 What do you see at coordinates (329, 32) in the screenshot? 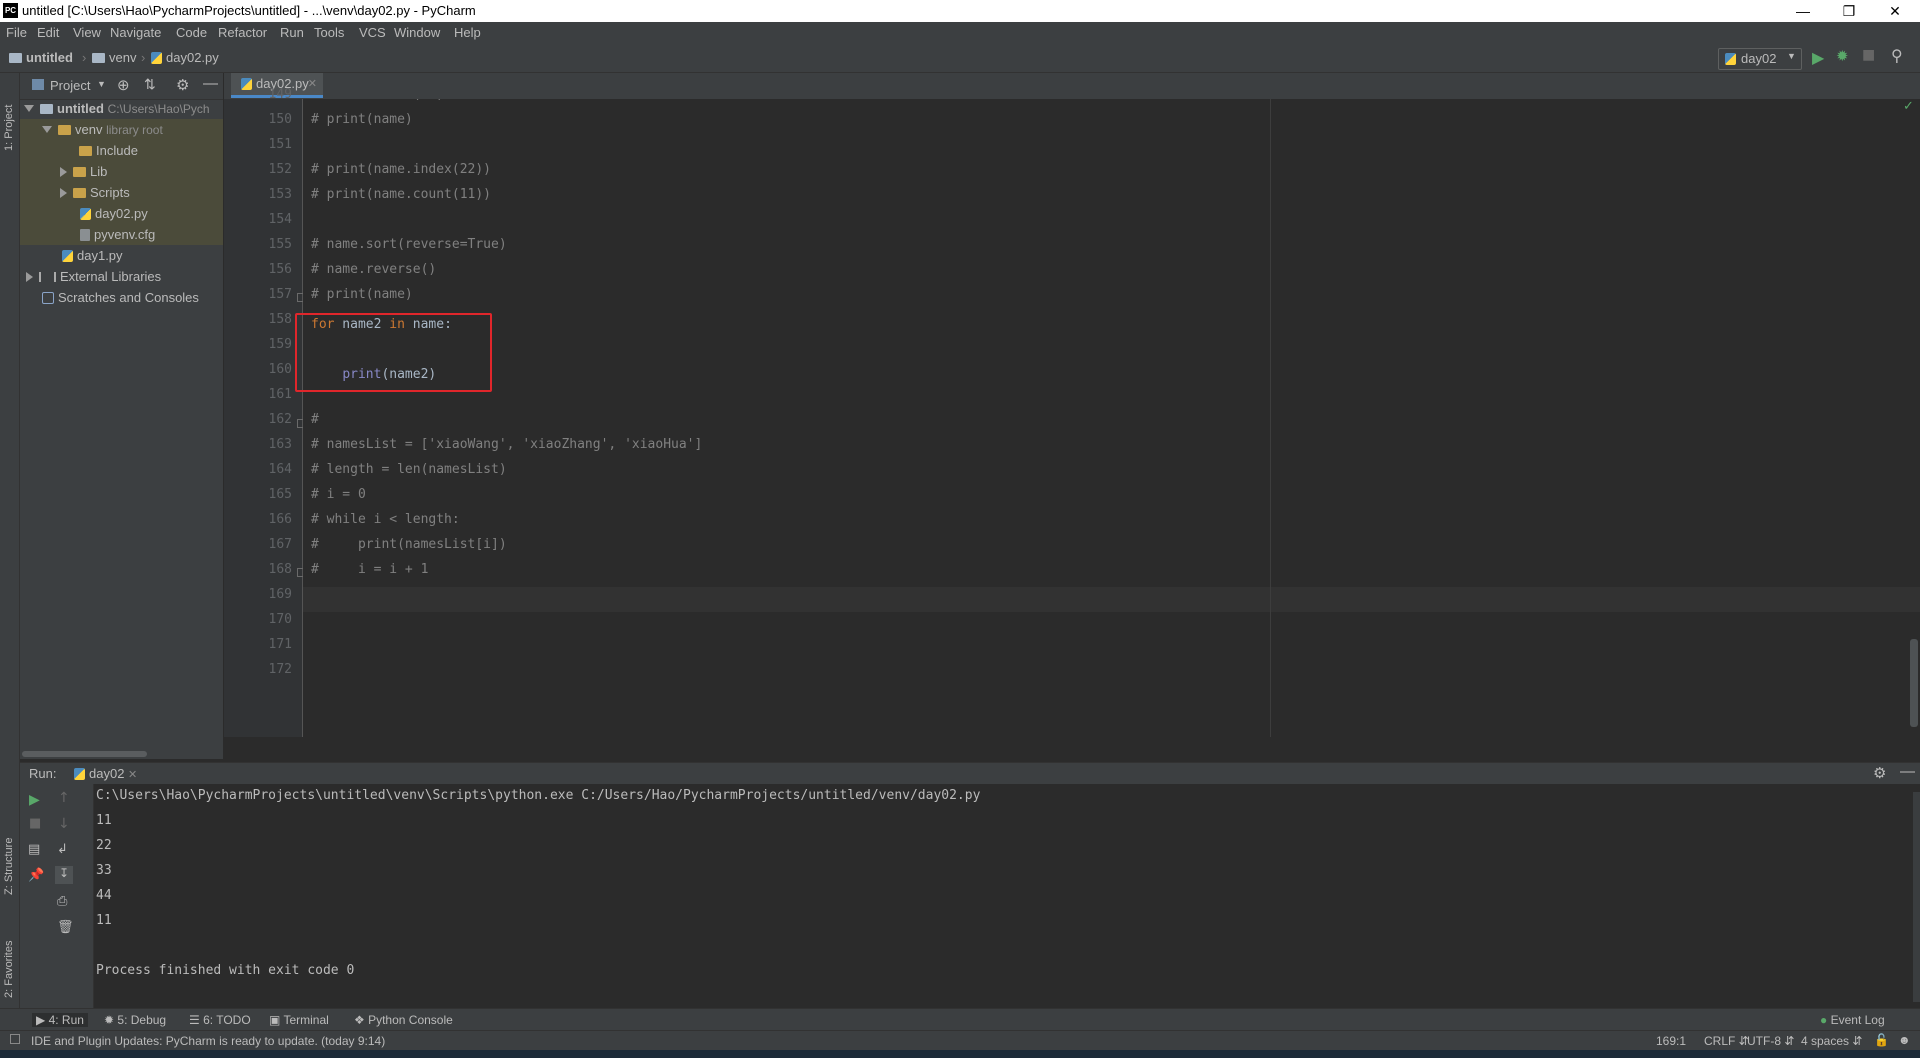
I see `menu-tools: Tools` at bounding box center [329, 32].